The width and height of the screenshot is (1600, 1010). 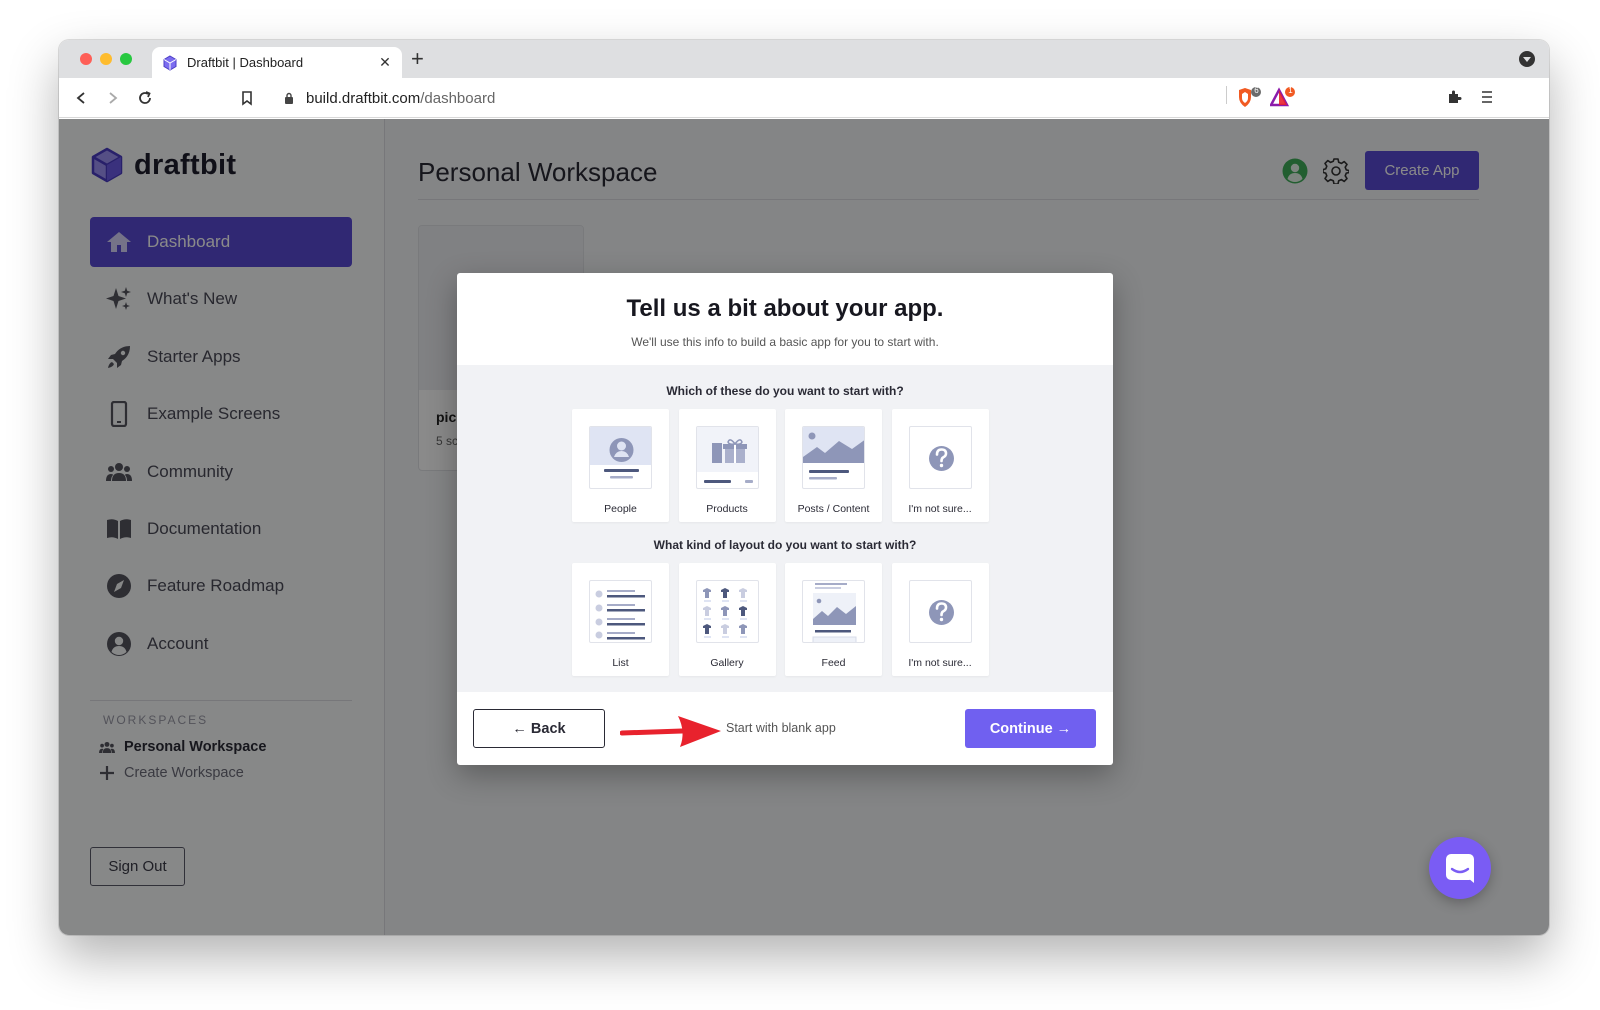 I want to click on tab-title: Draftbit | Dashboard, so click(x=245, y=62).